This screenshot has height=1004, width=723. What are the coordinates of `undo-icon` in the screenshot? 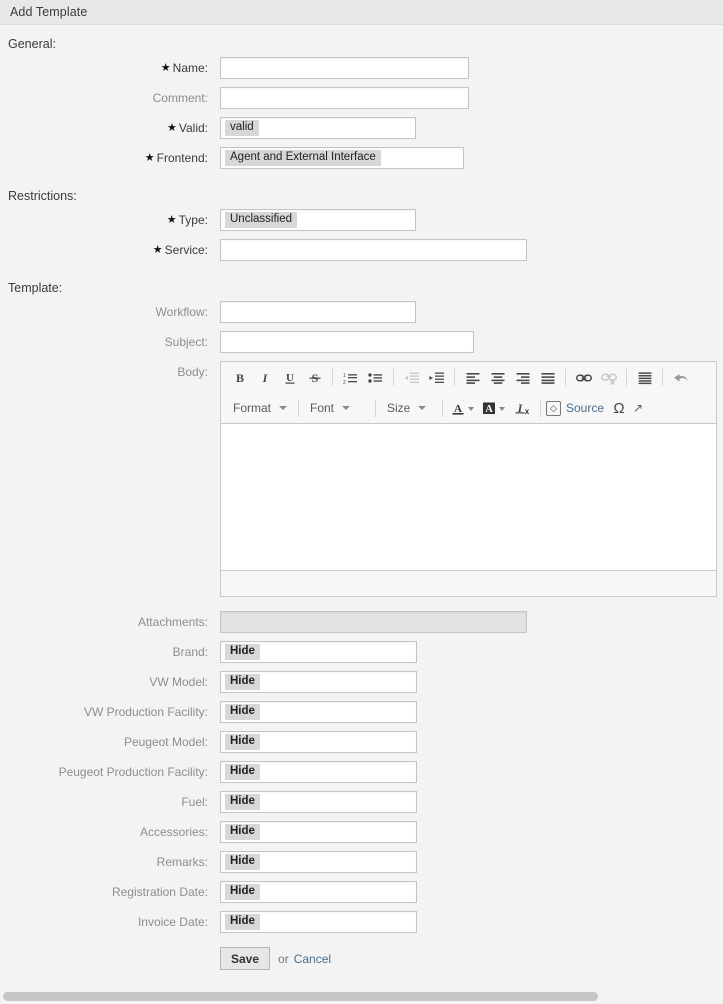 It's located at (680, 378).